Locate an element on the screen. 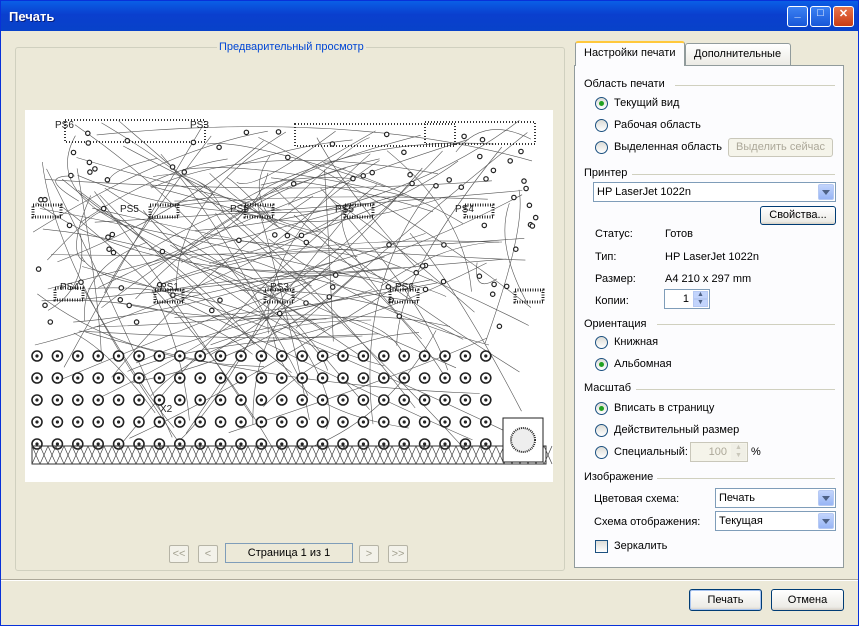 Image resolution: width=859 pixels, height=626 pixels. close-button: ✕ is located at coordinates (843, 16).